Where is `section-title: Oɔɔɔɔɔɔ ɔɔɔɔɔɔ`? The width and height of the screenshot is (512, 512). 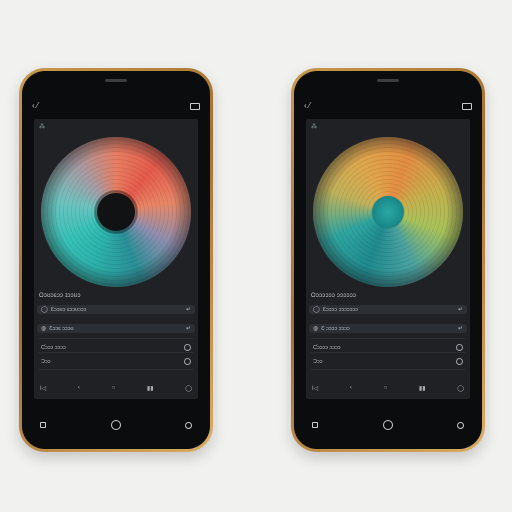
section-title: Oɔɔɔɔɔɔ ɔɔɔɔɔɔ is located at coordinates (334, 296).